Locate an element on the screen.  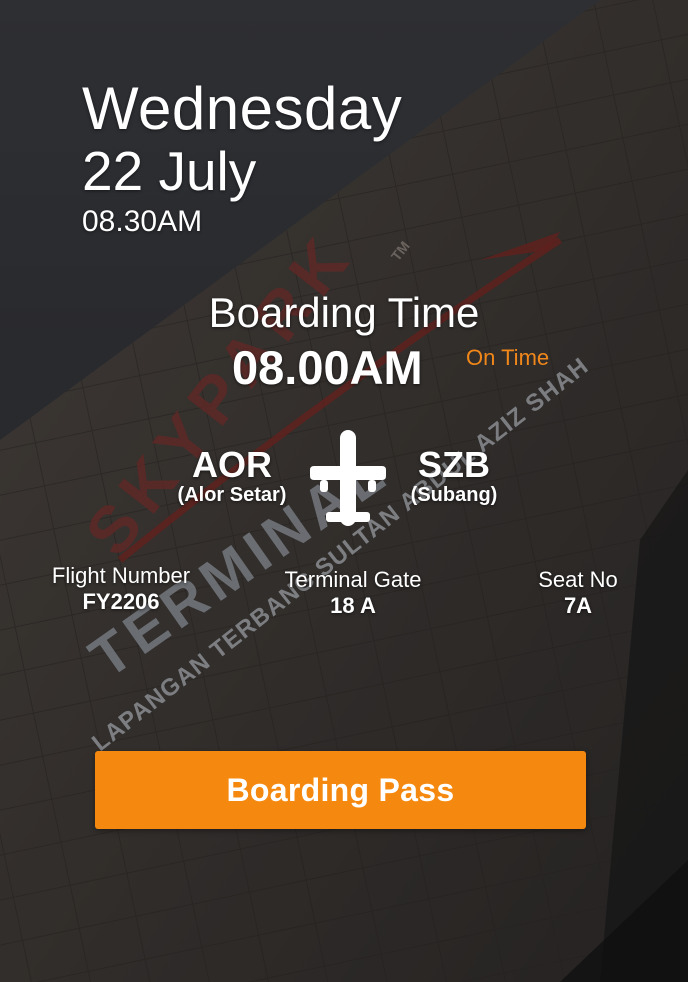
airplane-icon is located at coordinates (348, 478).